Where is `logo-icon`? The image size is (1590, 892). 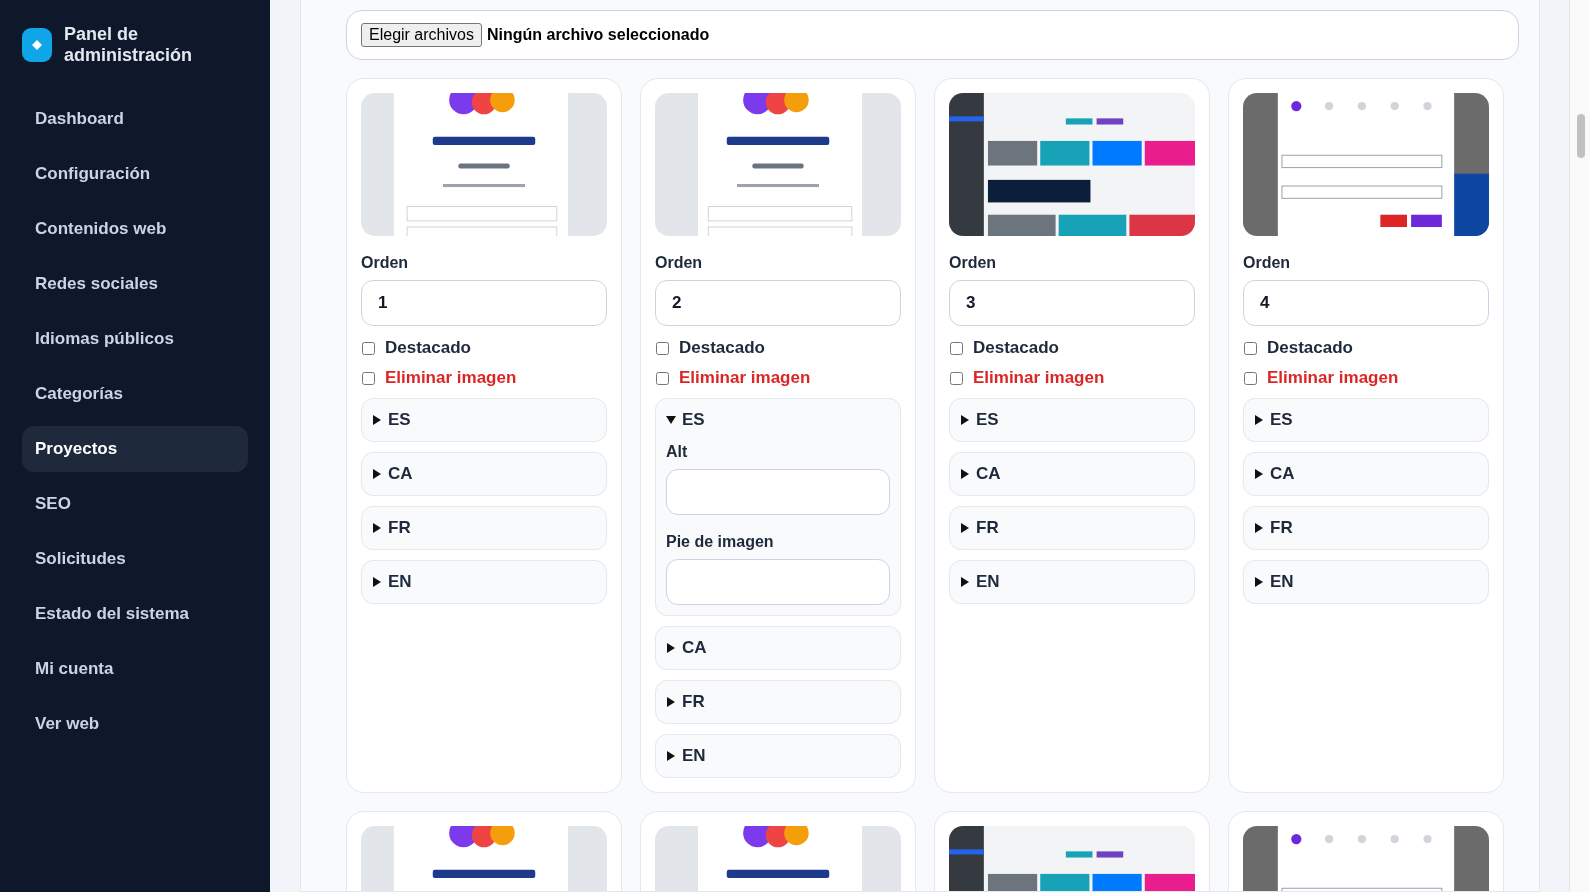
logo-icon is located at coordinates (37, 45).